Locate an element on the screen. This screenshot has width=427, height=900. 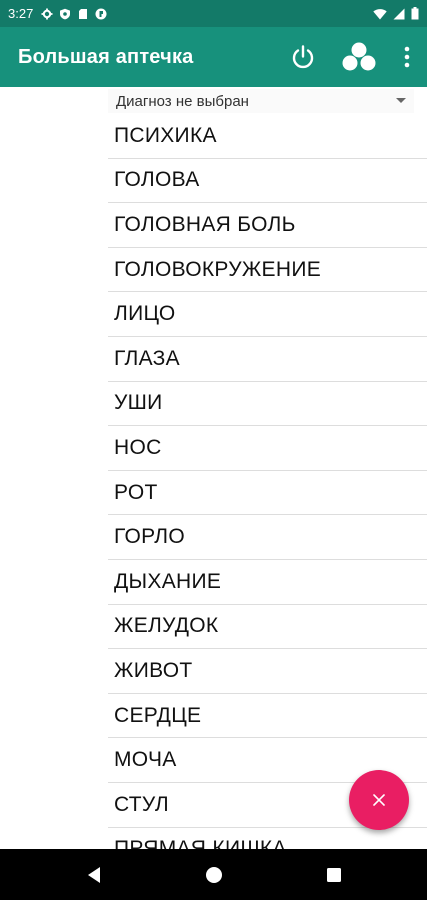
gear-icon is located at coordinates (47, 13).